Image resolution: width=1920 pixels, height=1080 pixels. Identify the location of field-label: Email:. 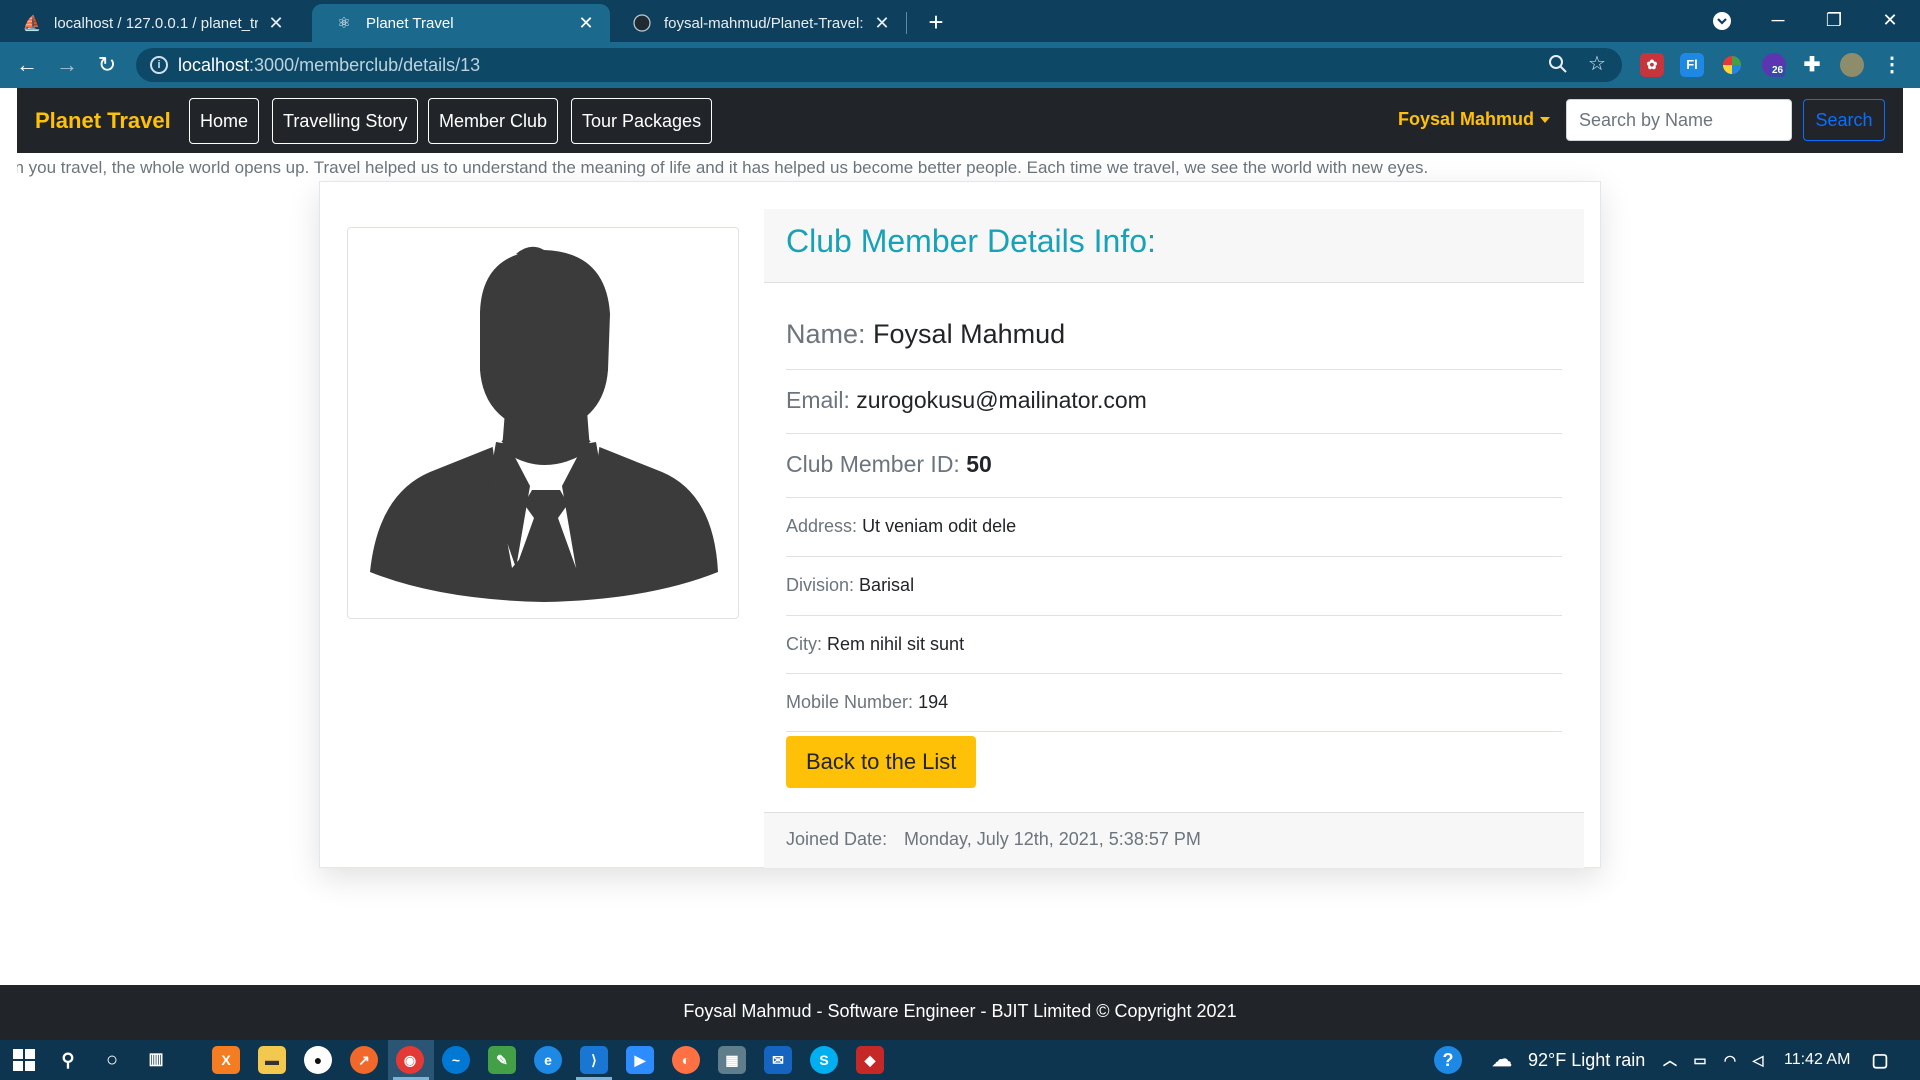
(818, 400).